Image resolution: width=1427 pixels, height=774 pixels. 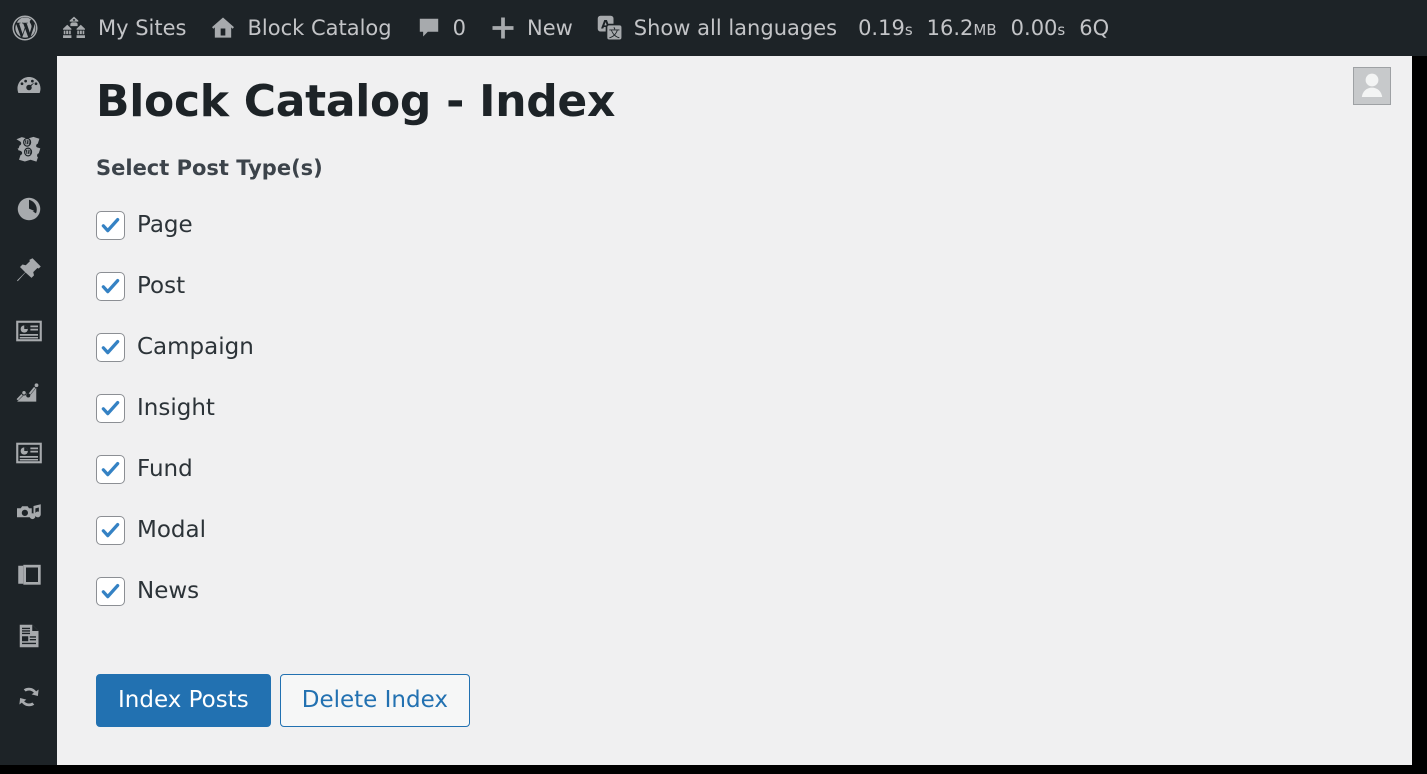 What do you see at coordinates (356, 101) in the screenshot?
I see `page-title: Block Catalog - Index` at bounding box center [356, 101].